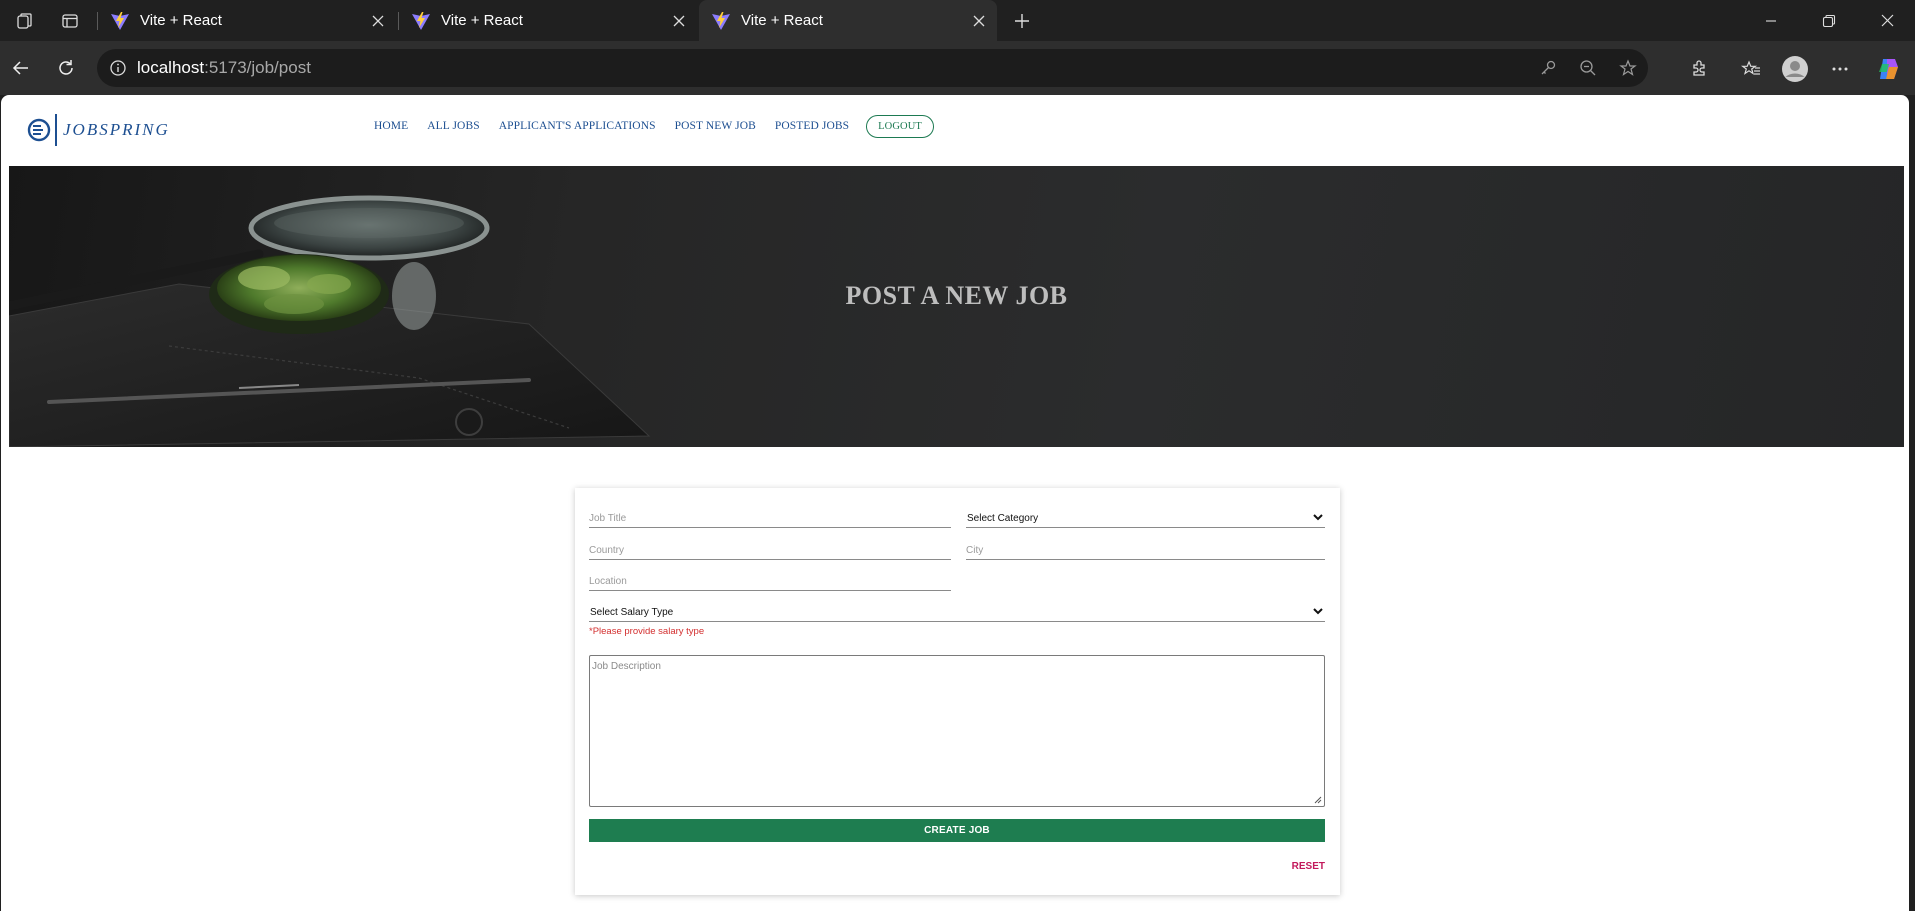 The width and height of the screenshot is (1915, 911). I want to click on page-title: POST A NEW JOB, so click(956, 295).